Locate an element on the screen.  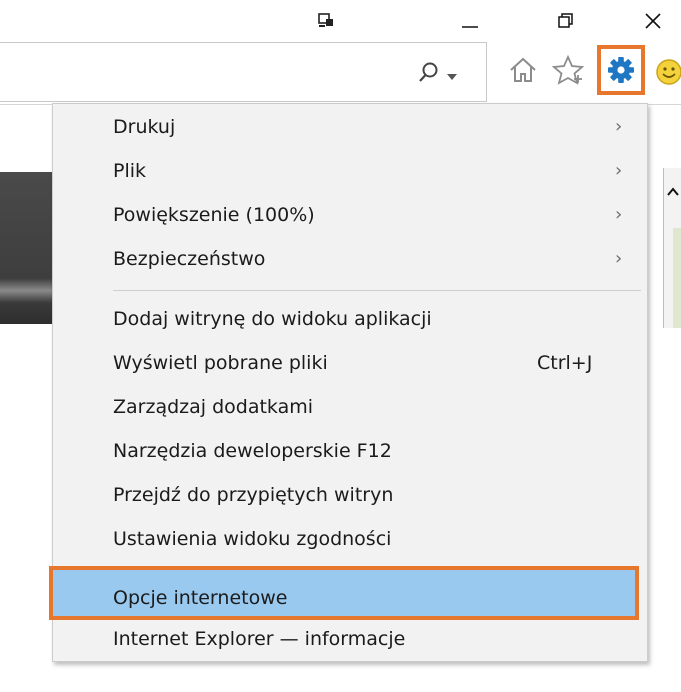
menu-item-add-site-to-apps: Dodaj witrynę do widoku aplikacji is located at coordinates (272, 319).